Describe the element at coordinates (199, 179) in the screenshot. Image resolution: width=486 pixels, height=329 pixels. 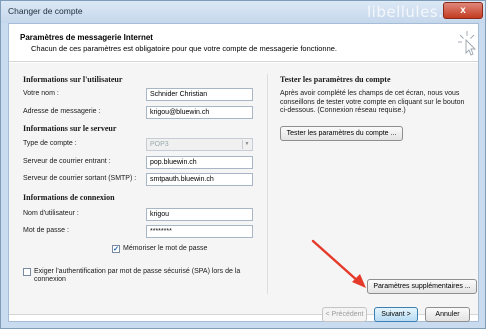
I see `outgoing-server-field: smtpauth.bluewin.ch` at that location.